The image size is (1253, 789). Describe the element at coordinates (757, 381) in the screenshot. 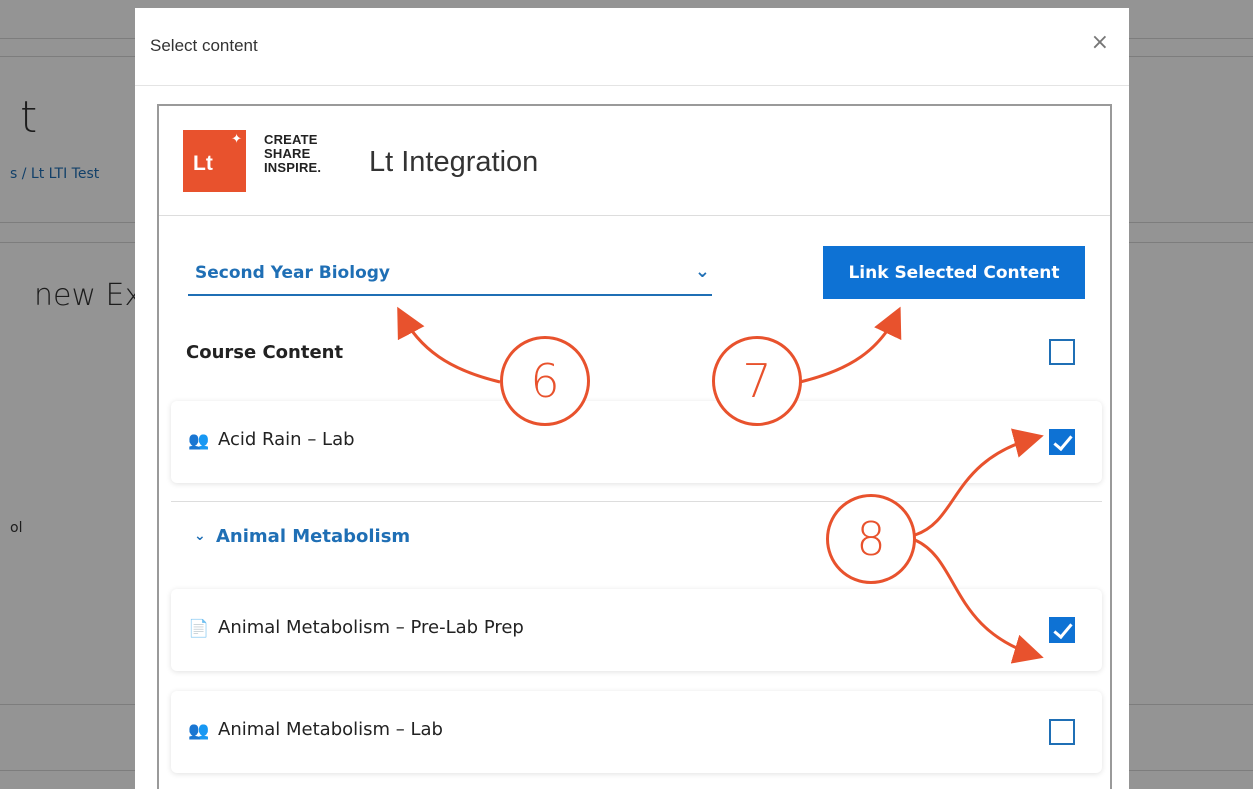

I see `annotation-step-7: 7` at that location.